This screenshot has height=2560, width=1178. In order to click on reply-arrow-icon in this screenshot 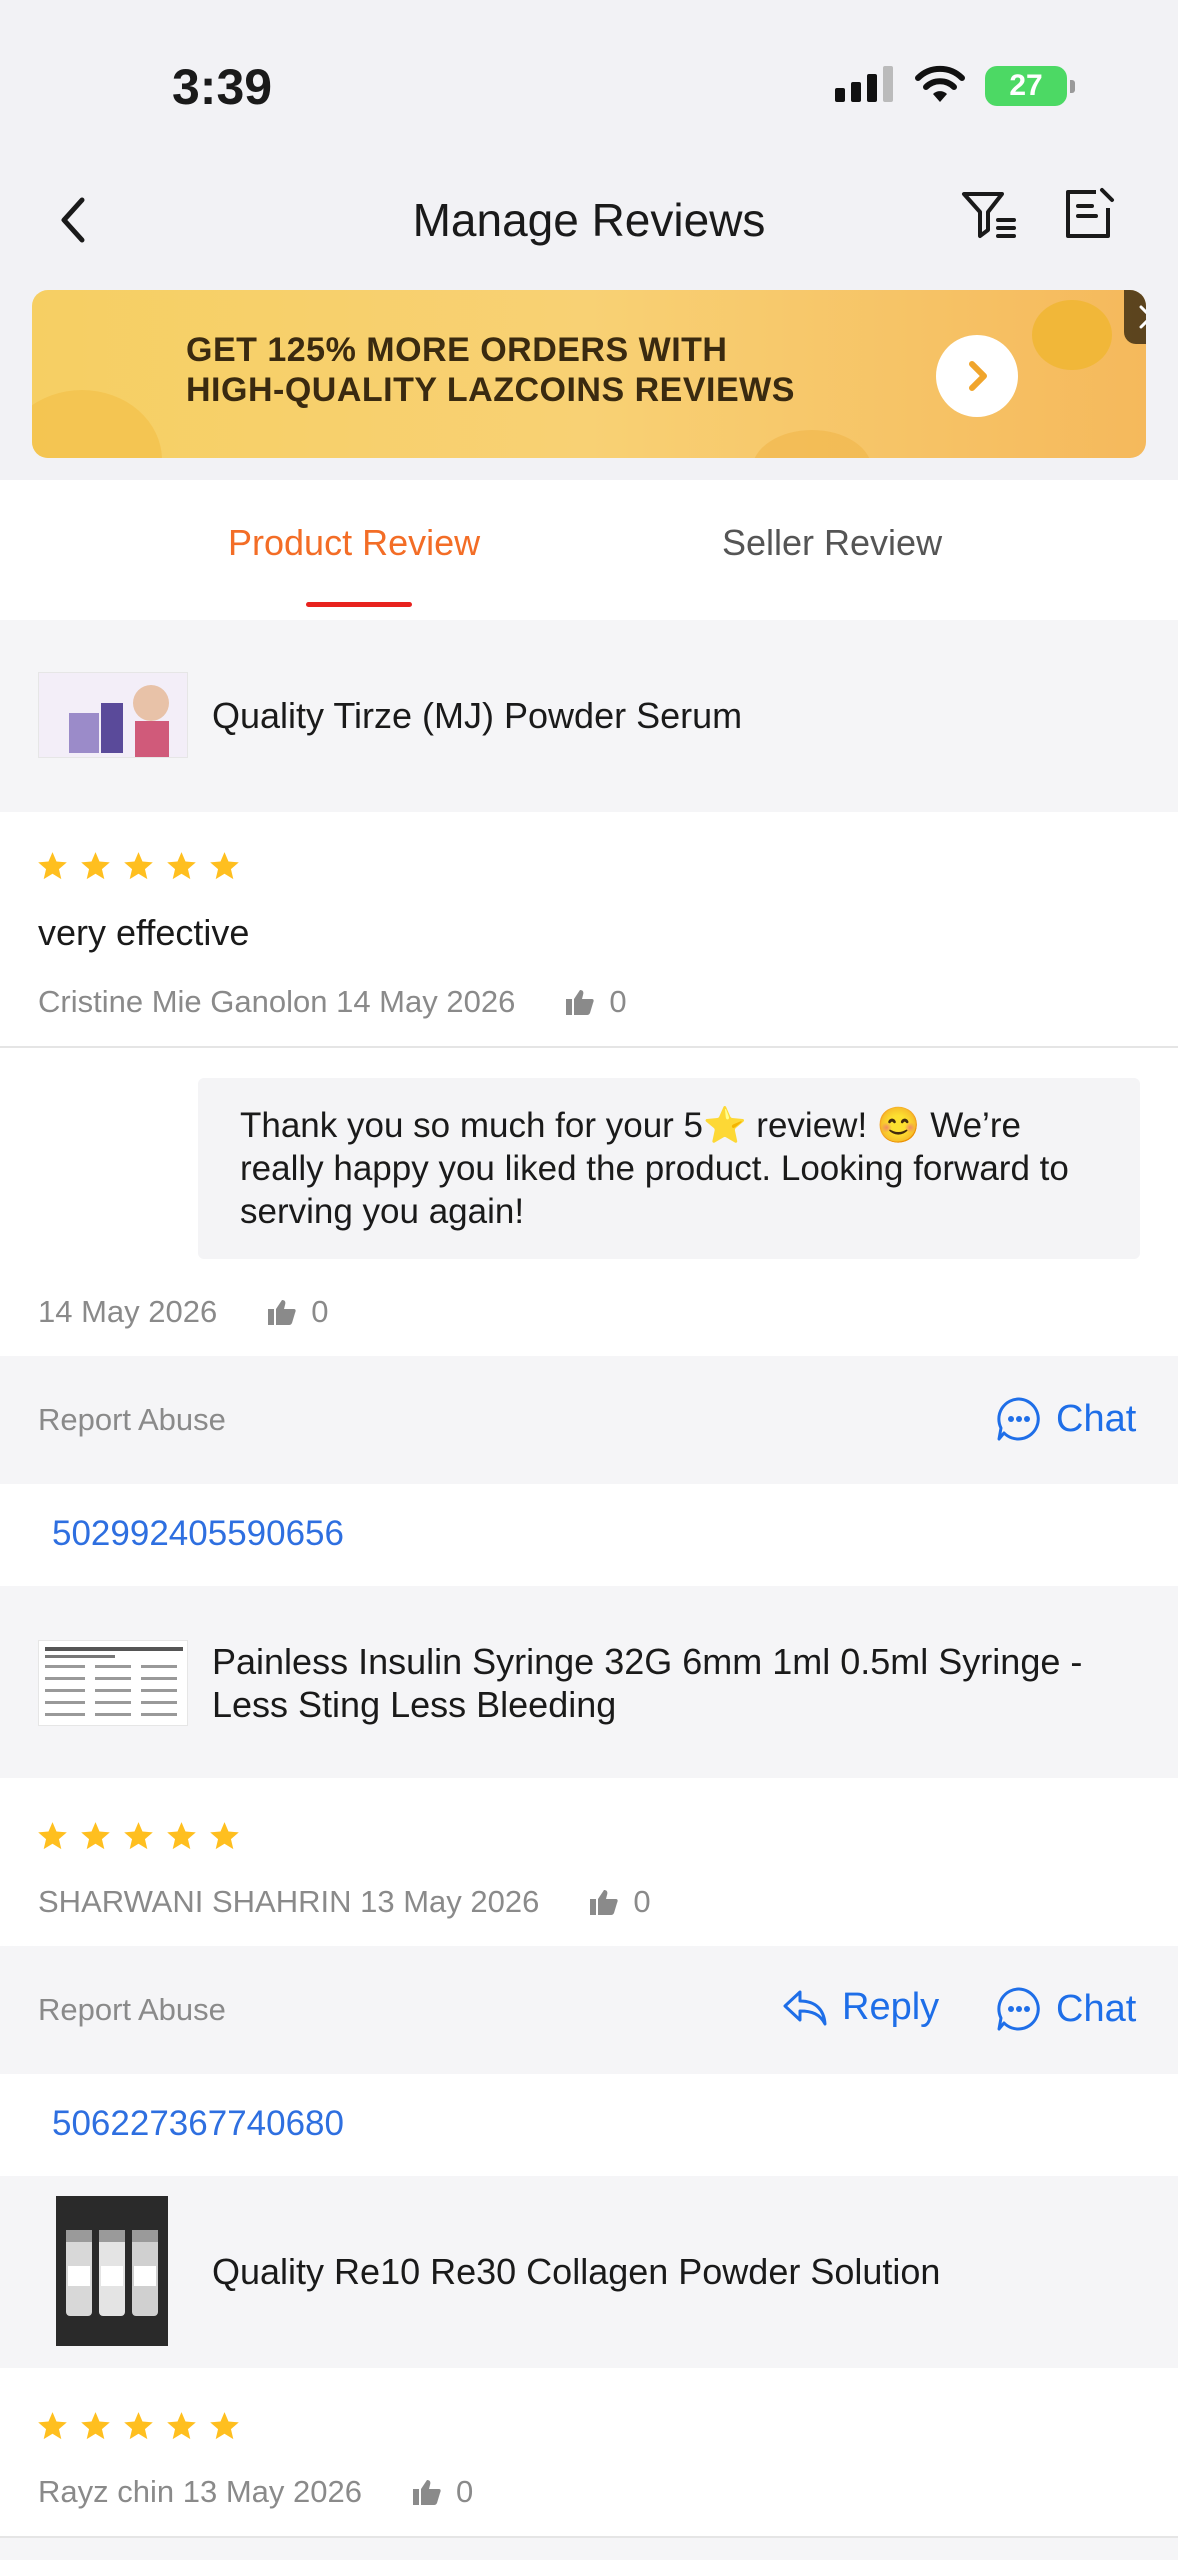, I will do `click(805, 2007)`.